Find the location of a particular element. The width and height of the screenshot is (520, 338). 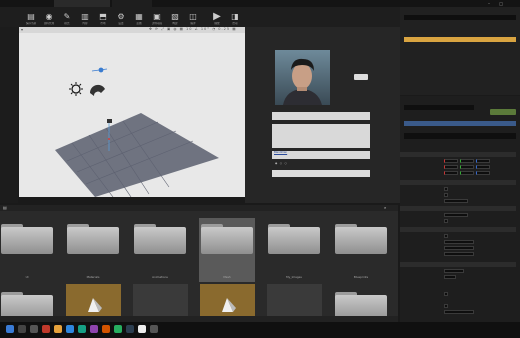

source-control-button: ◉ 源码管理 is located at coordinates (49, 20).